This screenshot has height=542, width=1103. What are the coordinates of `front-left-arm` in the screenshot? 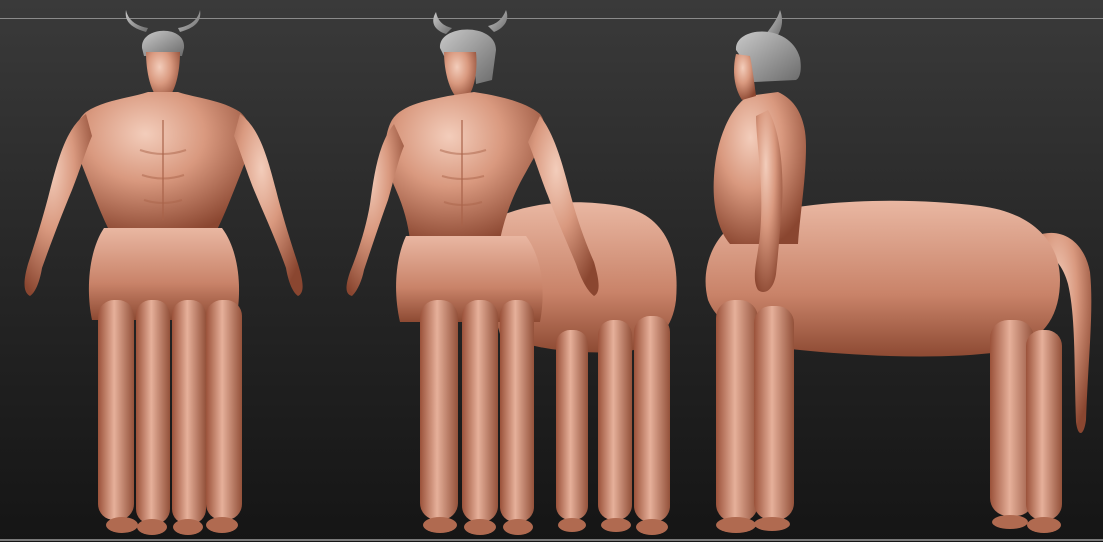 It's located at (58, 205).